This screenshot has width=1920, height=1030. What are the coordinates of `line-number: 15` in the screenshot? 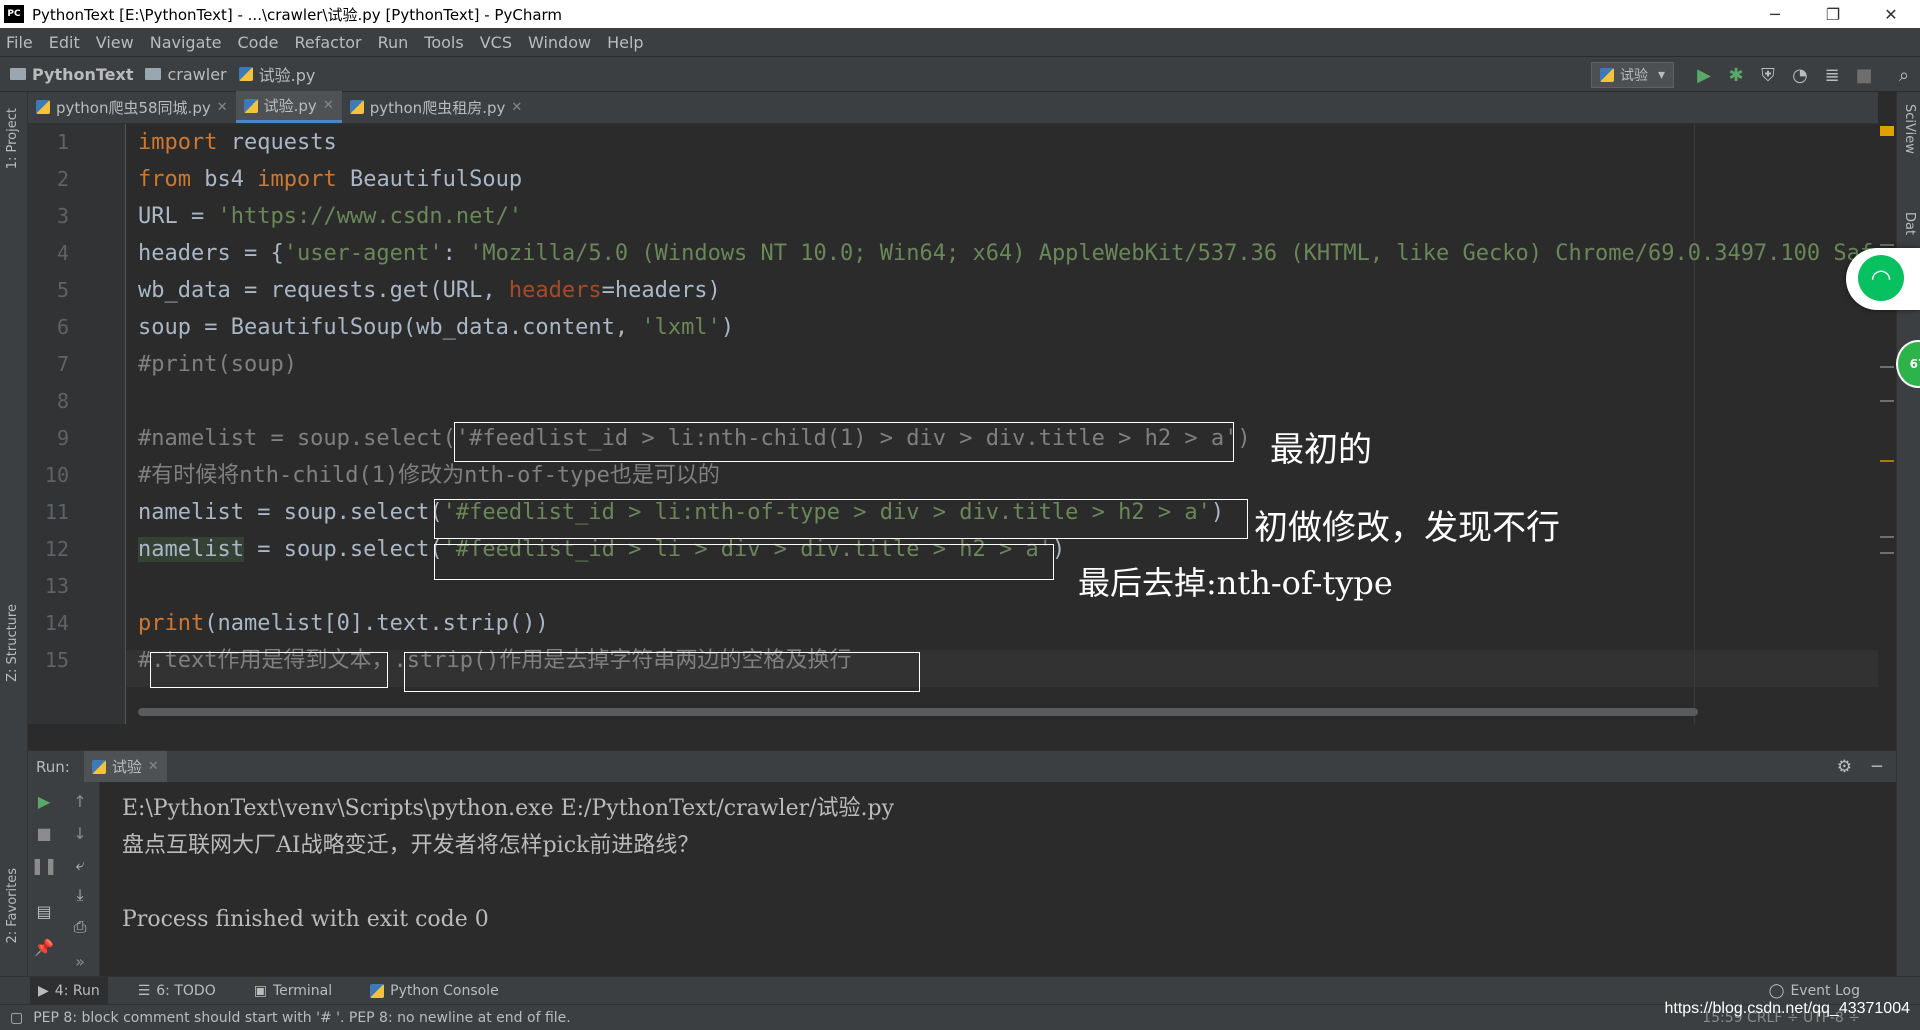 It's located at (56, 660).